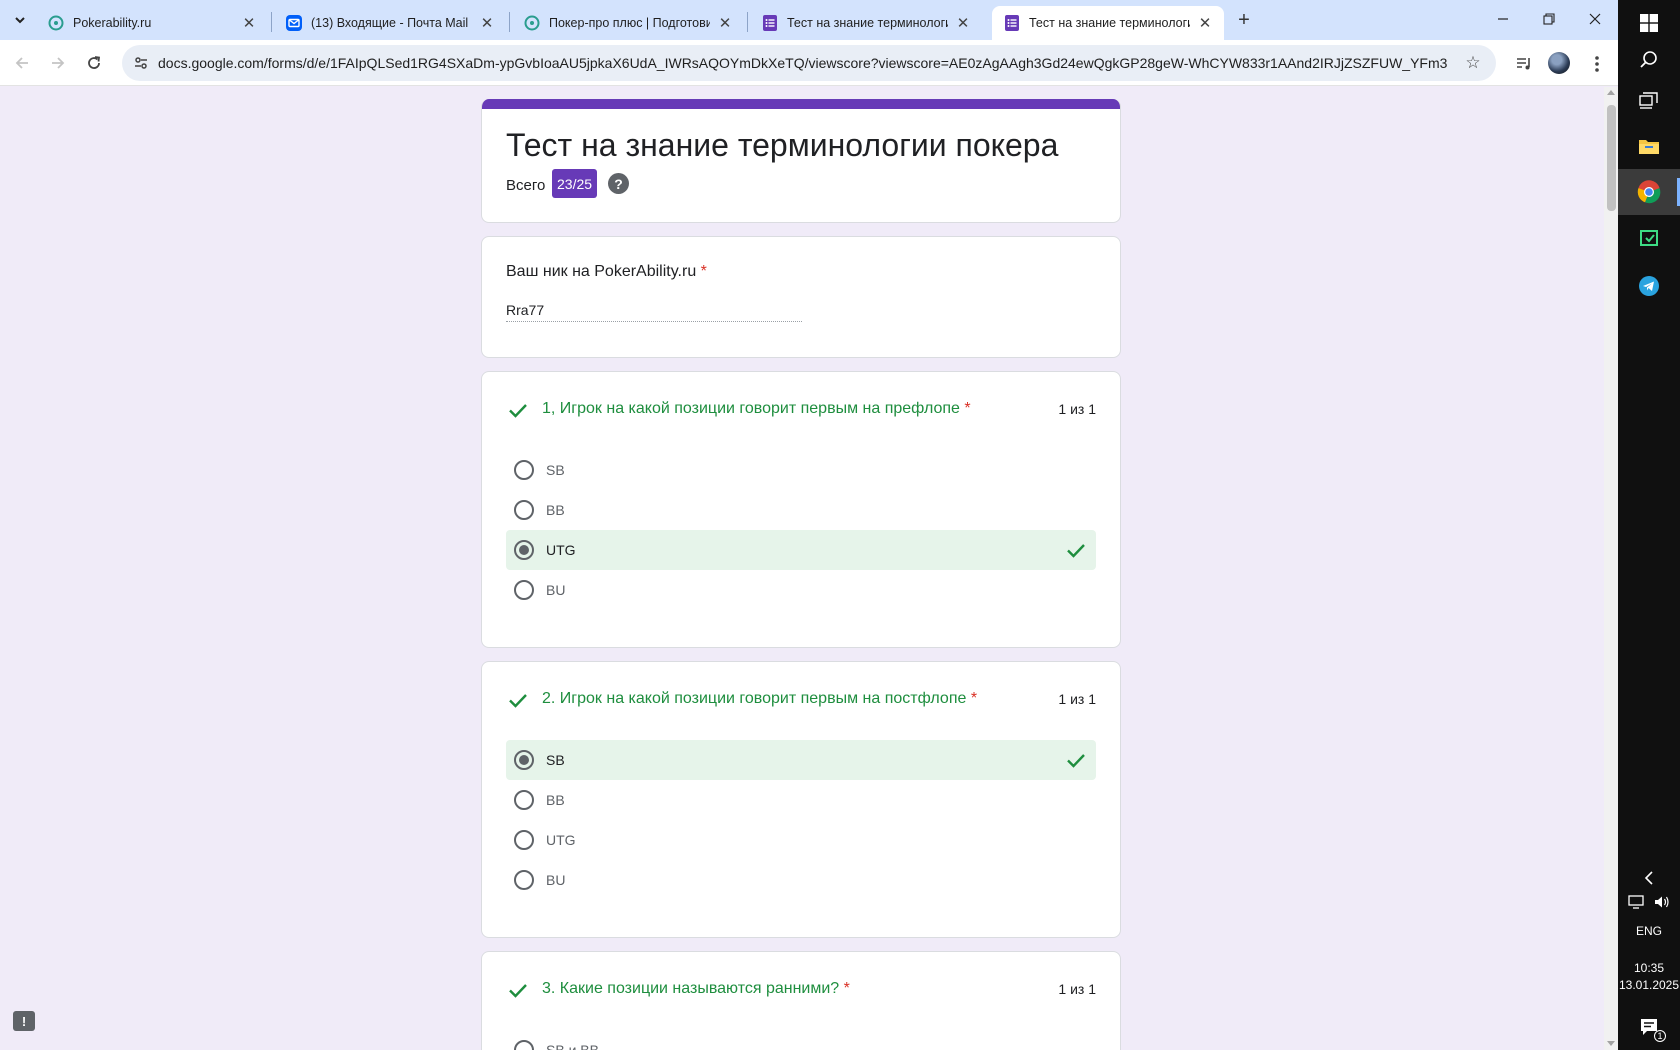 This screenshot has height=1050, width=1680. Describe the element at coordinates (1473, 63) in the screenshot. I see `bookmark-star-icon: ☆` at that location.